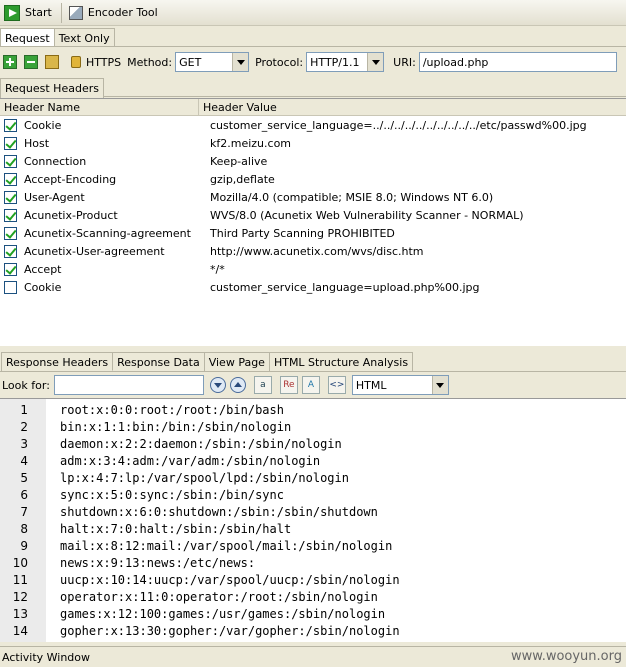 This screenshot has height=667, width=626. I want to click on header-value: gzip,deflate, so click(242, 179).